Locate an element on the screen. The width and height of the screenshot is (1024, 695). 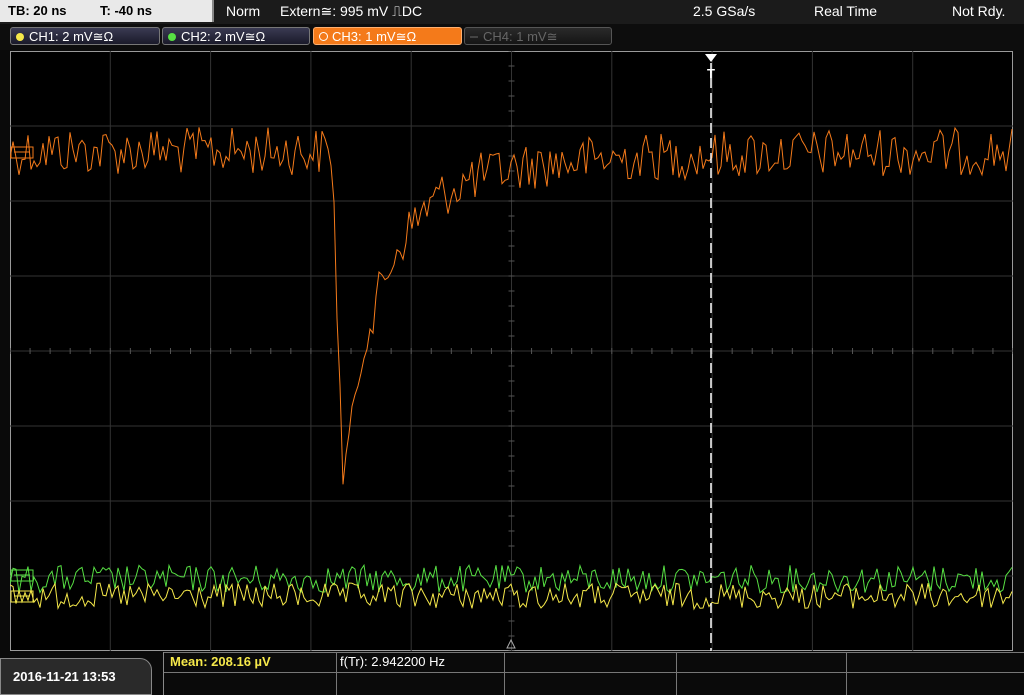
ch1-tab: CH1: 2 mV≅Ω is located at coordinates (85, 36).